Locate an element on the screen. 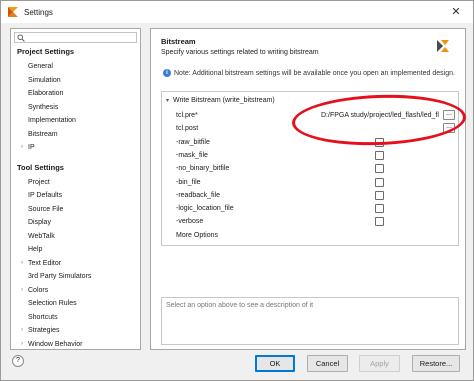 The height and width of the screenshot is (381, 474). ok-button: OK is located at coordinates (275, 363).